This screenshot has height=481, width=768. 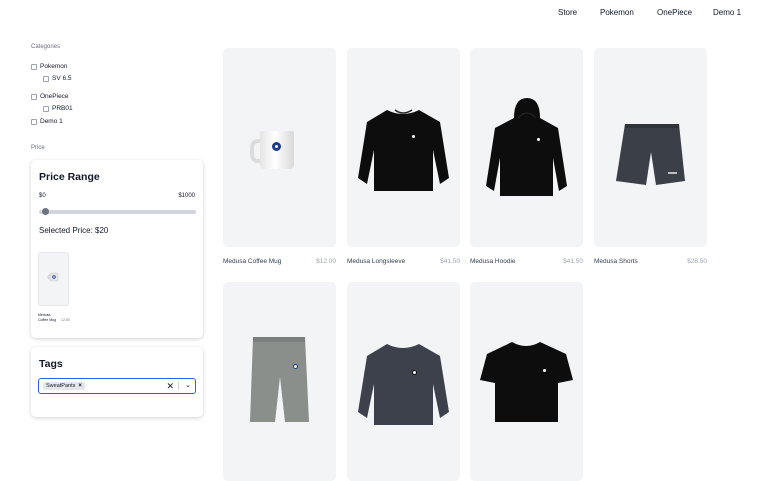 What do you see at coordinates (252, 261) in the screenshot?
I see `product-name: Medusa Coffee Mug` at bounding box center [252, 261].